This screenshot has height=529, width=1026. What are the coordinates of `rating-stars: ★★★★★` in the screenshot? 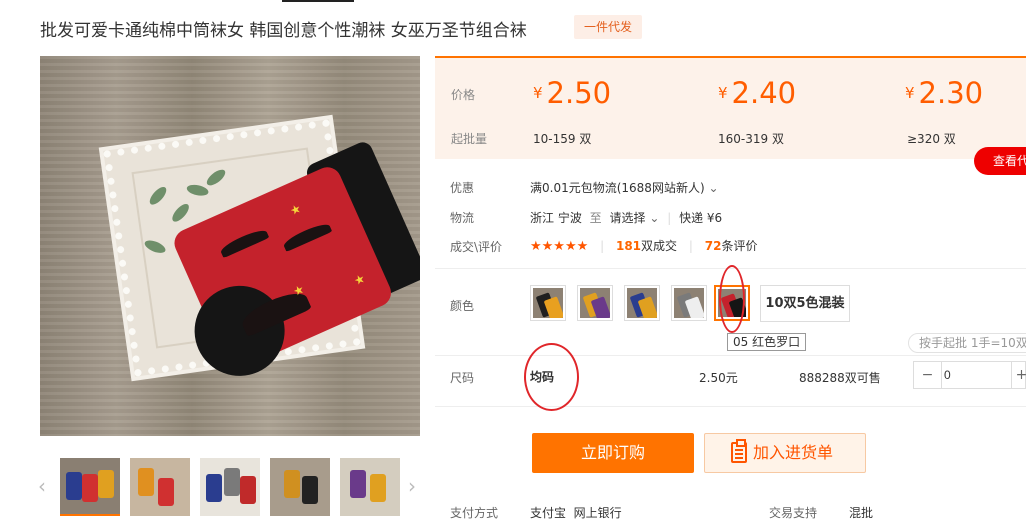 It's located at (559, 246).